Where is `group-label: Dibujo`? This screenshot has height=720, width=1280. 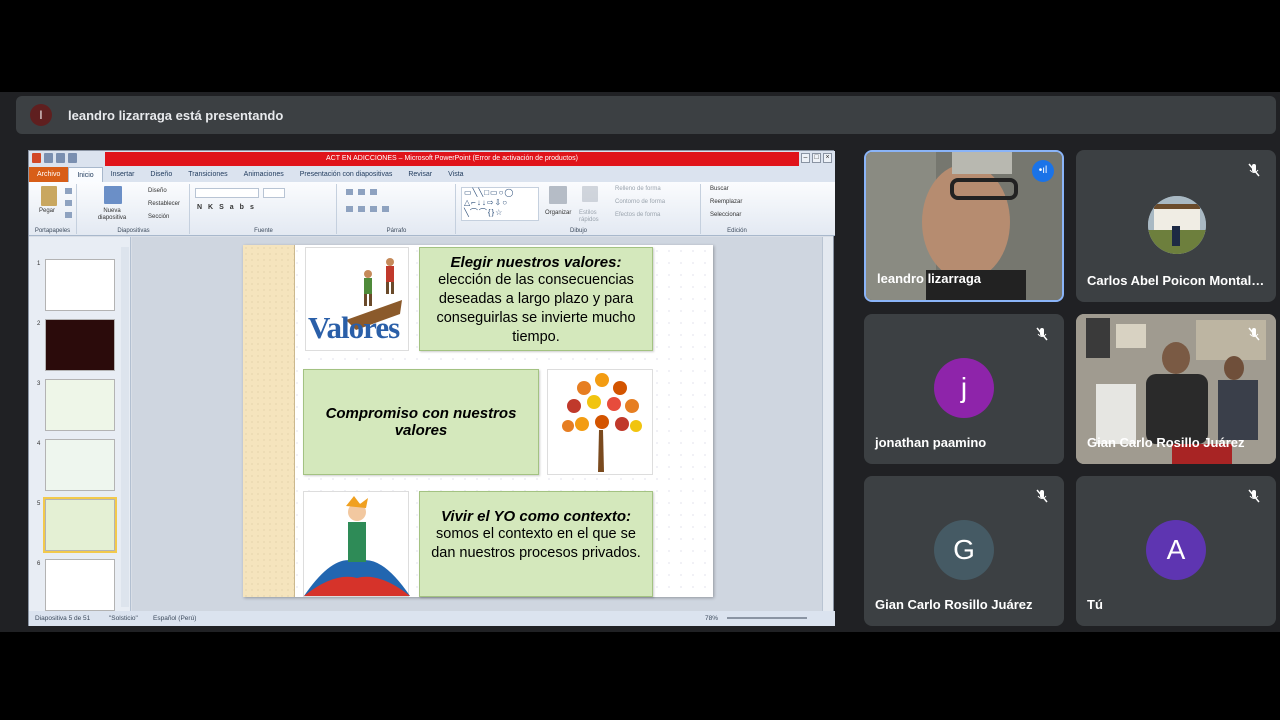
group-label: Dibujo is located at coordinates (578, 231).